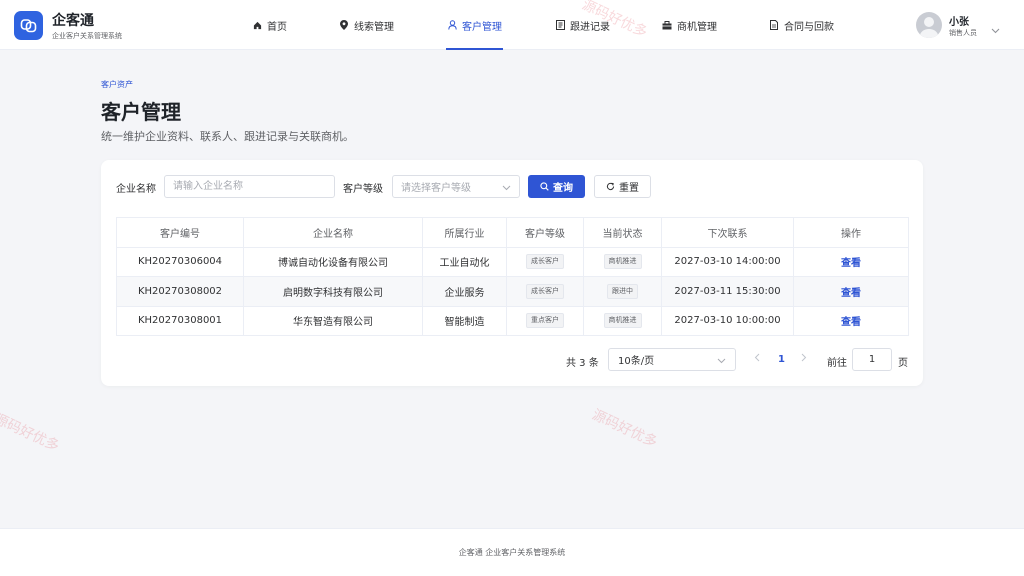 This screenshot has width=1024, height=576. What do you see at coordinates (629, 188) in the screenshot?
I see `reset-button-label: 重置` at bounding box center [629, 188].